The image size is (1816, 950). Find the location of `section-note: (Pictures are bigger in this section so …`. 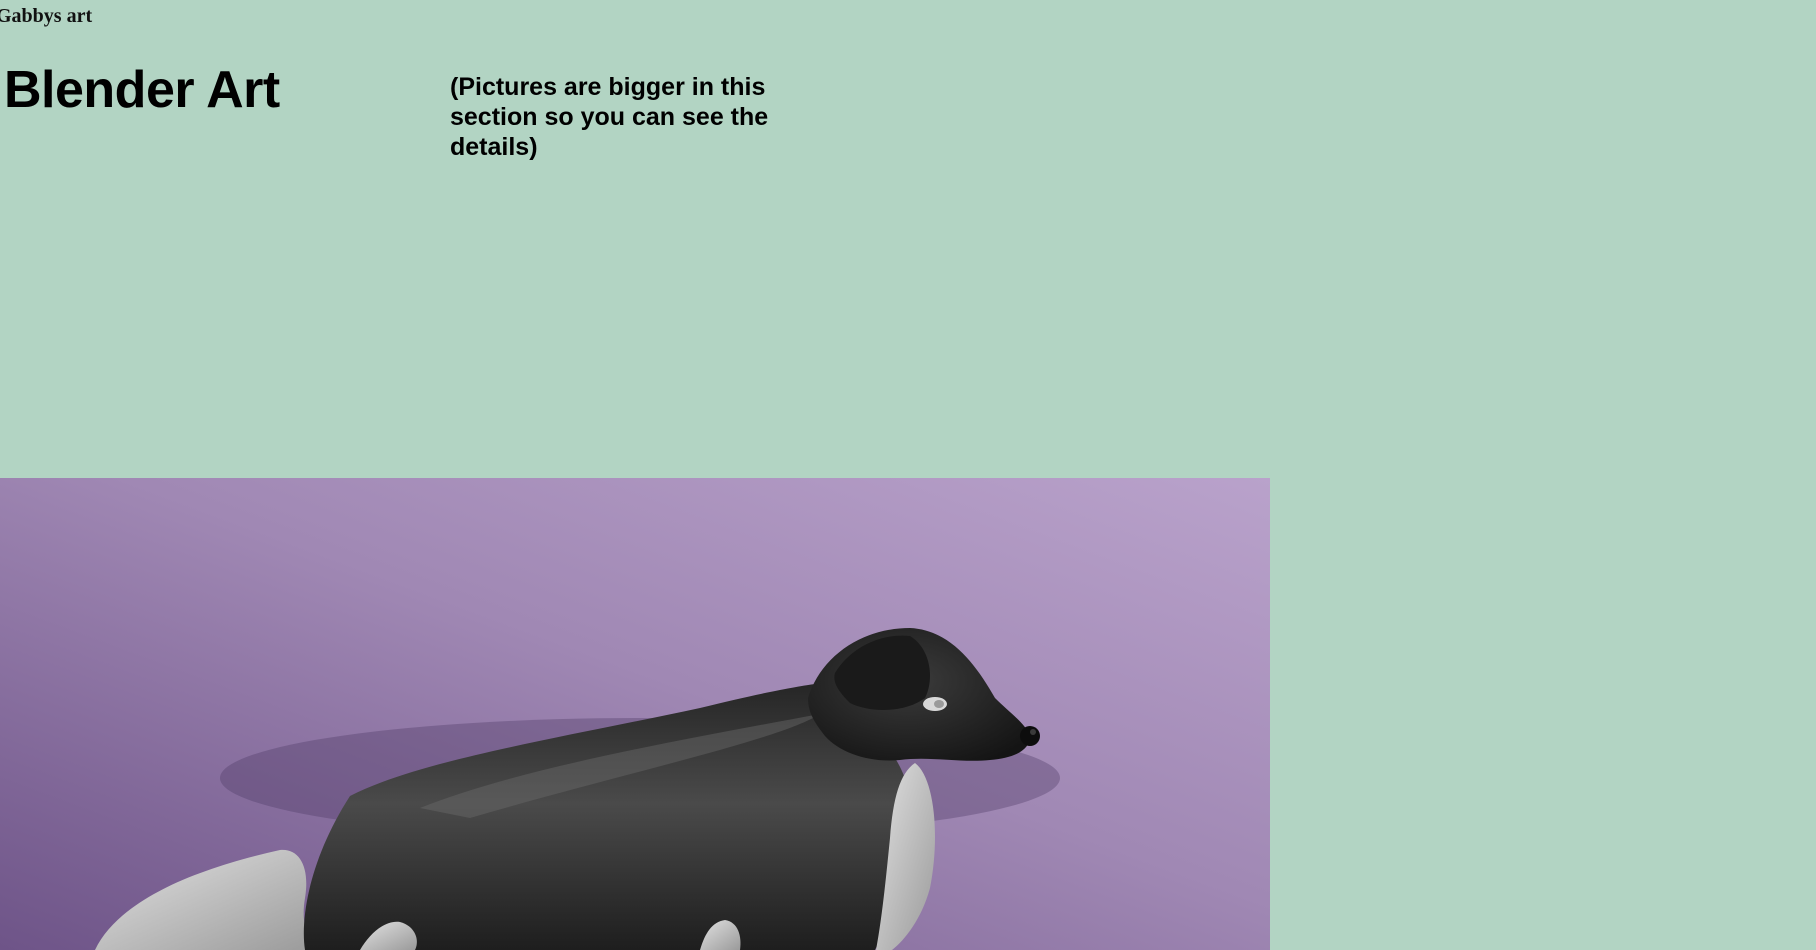

section-note: (Pictures are bigger in this section so … is located at coordinates (609, 117).